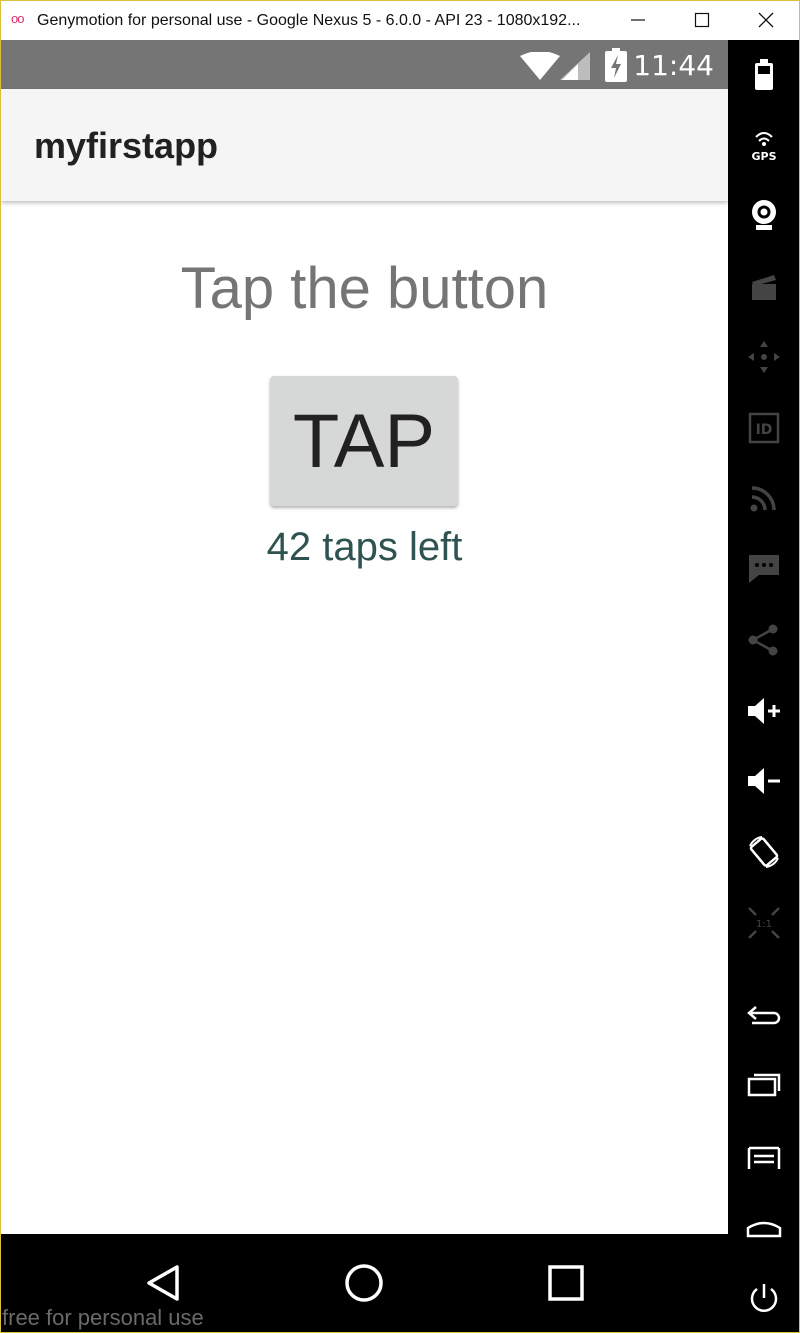 Image resolution: width=800 pixels, height=1333 pixels. I want to click on nav-home-button, so click(364, 1283).